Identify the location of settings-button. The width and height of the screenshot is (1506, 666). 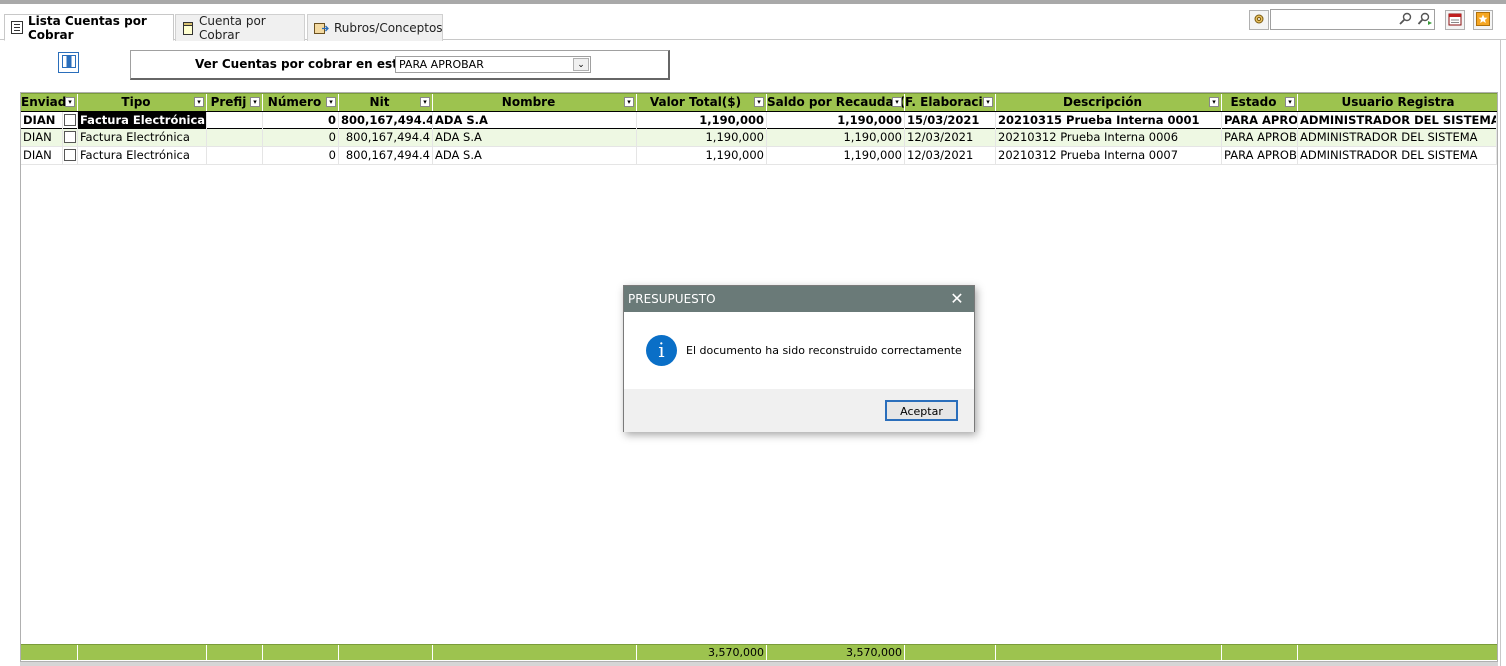
(1259, 20).